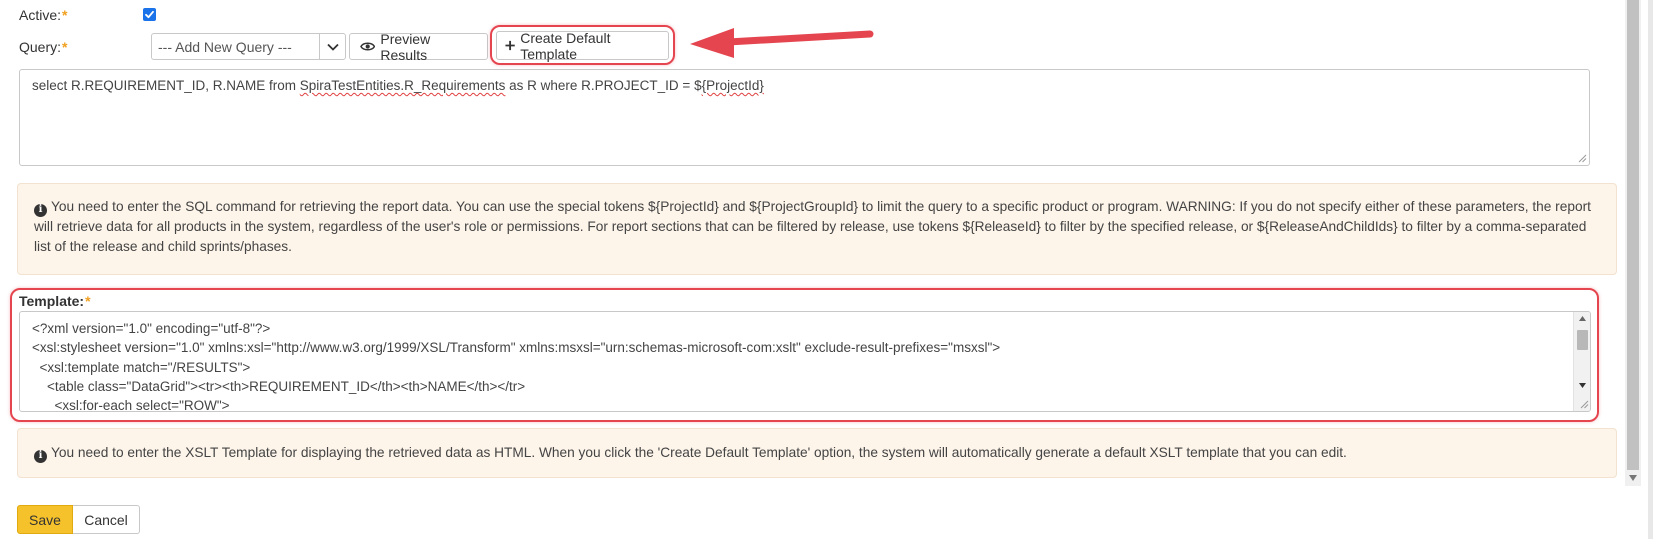  What do you see at coordinates (1581, 361) in the screenshot?
I see `template-scrollbar` at bounding box center [1581, 361].